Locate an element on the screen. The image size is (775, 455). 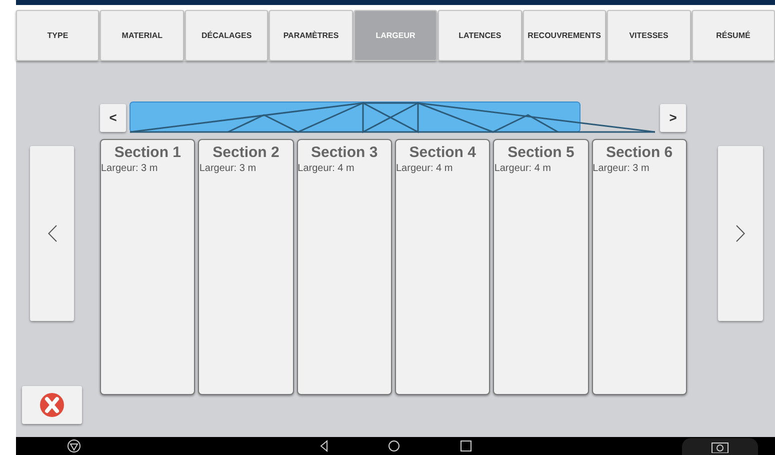
tab: PARAMÈTRES is located at coordinates (311, 35).